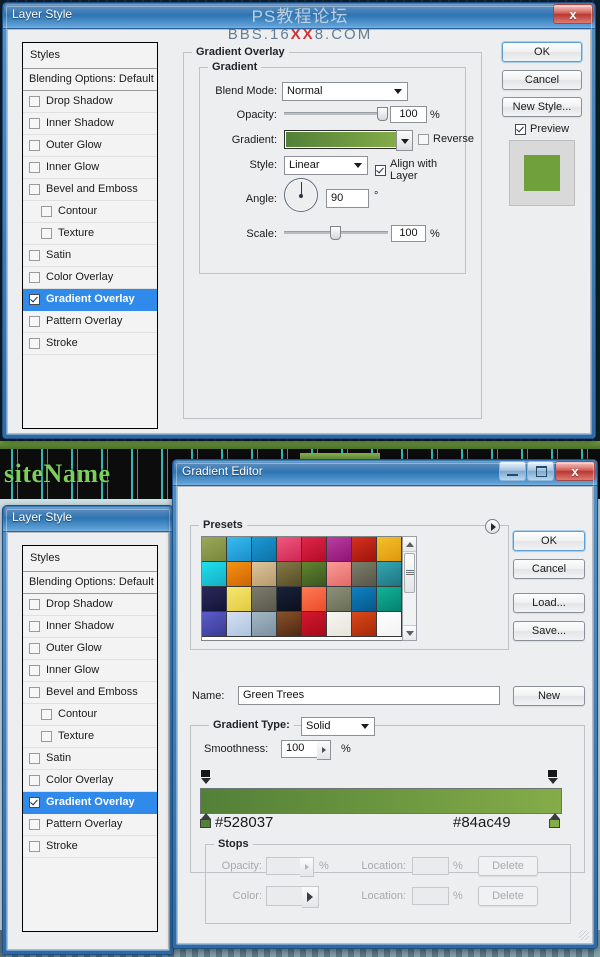  Describe the element at coordinates (508, 896) in the screenshot. I see `delete-stop-button-2: Delete` at that location.